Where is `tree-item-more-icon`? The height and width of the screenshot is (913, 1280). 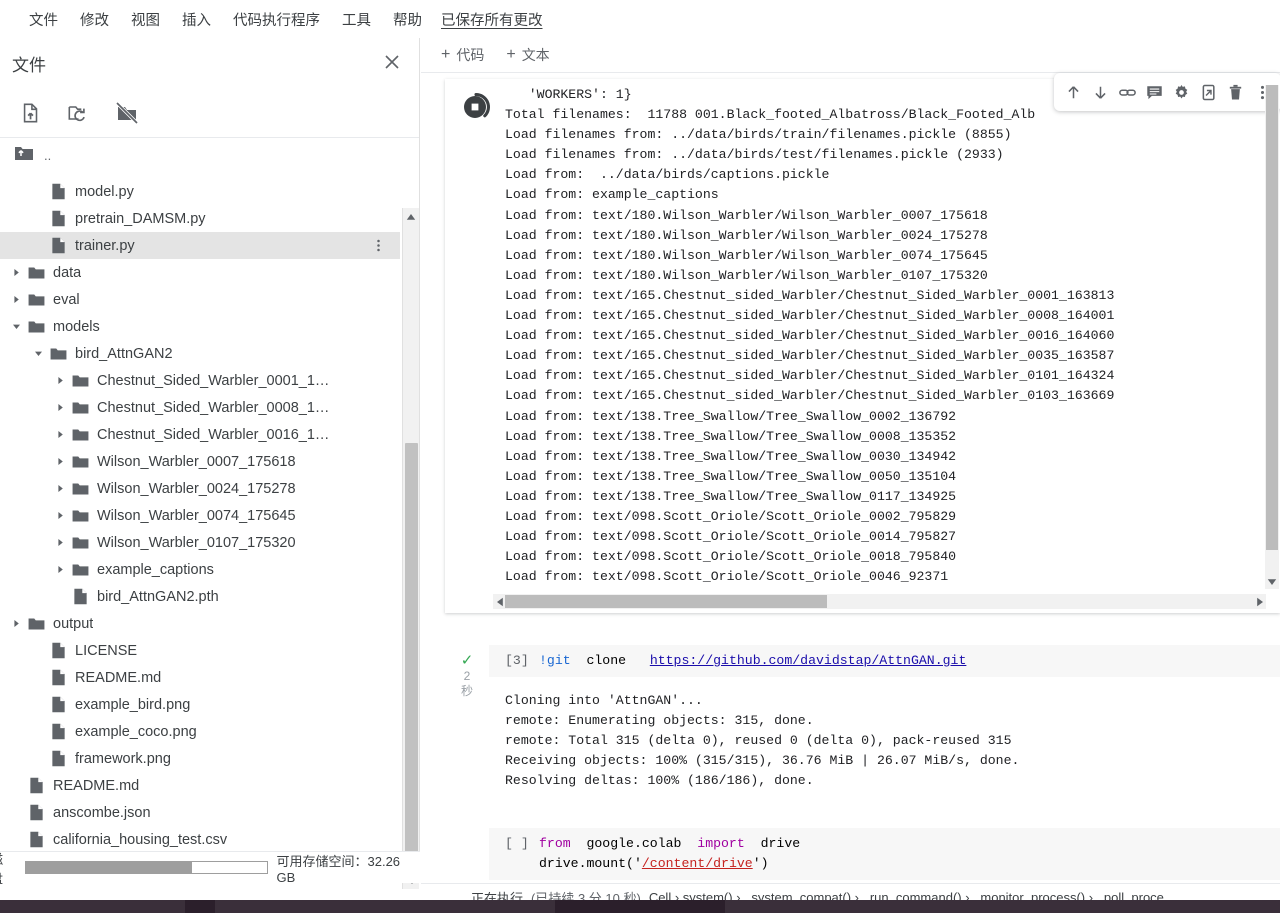
tree-item-more-icon is located at coordinates (378, 245).